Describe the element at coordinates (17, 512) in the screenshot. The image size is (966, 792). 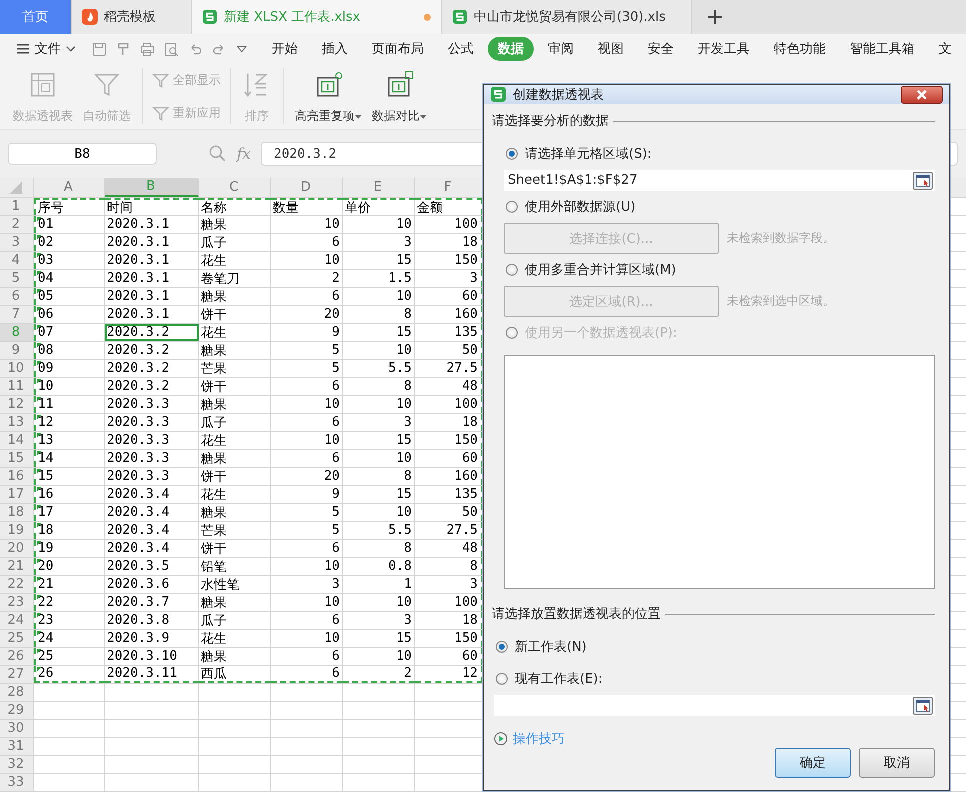
I see `row-header: 18` at that location.